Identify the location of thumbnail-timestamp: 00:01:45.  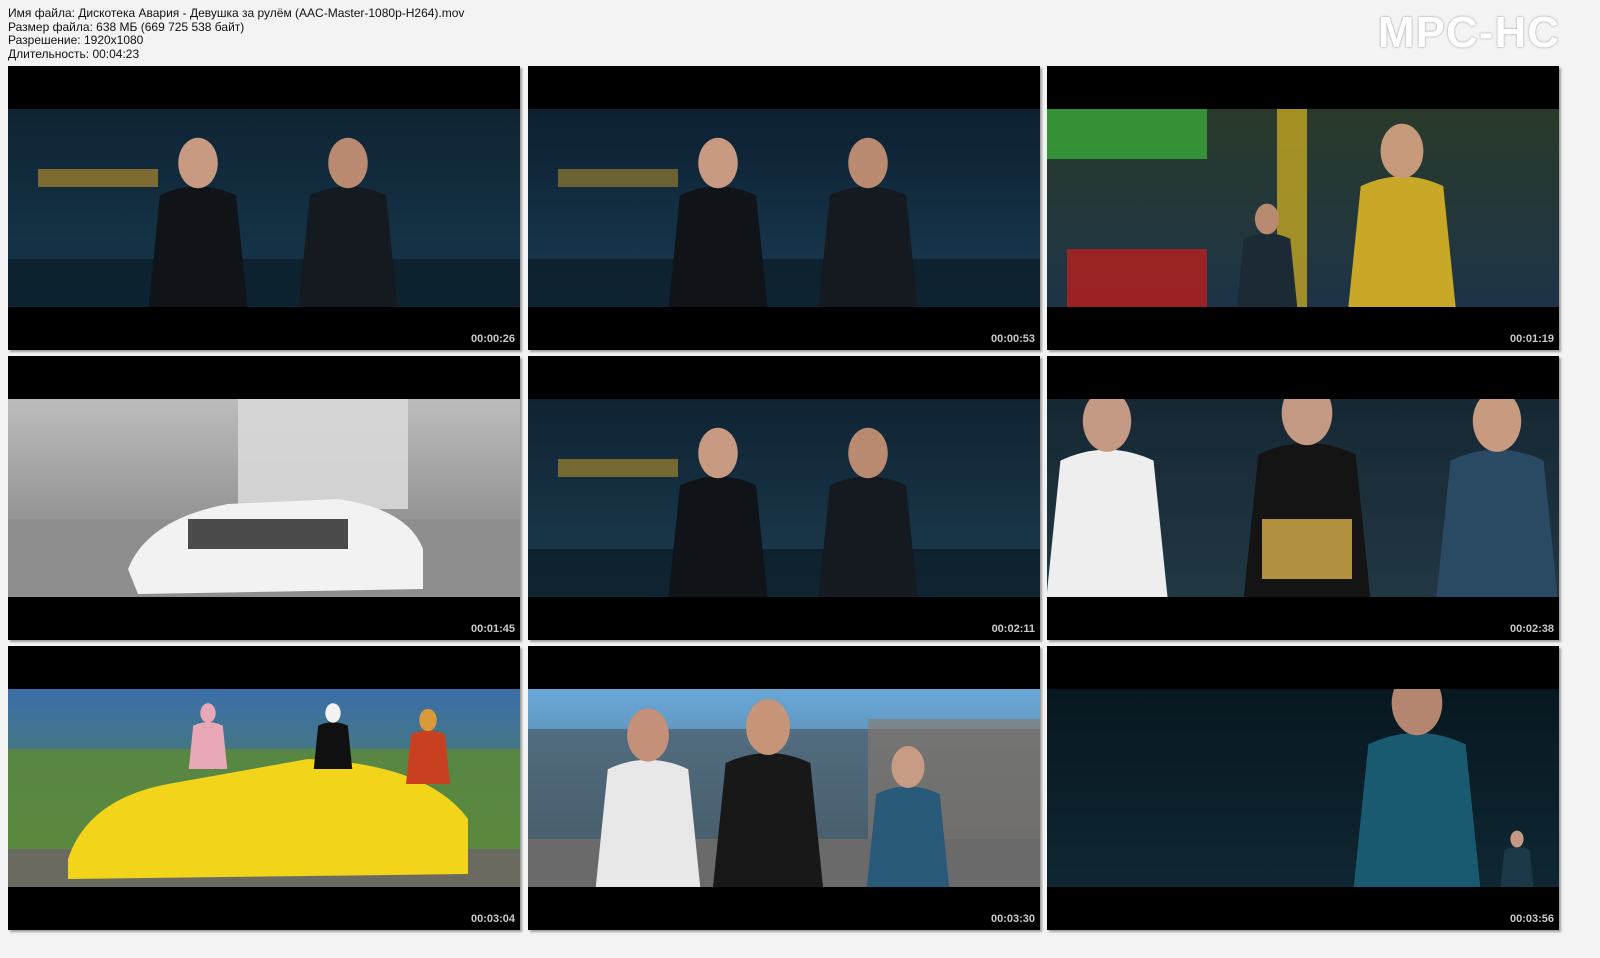
(492, 629).